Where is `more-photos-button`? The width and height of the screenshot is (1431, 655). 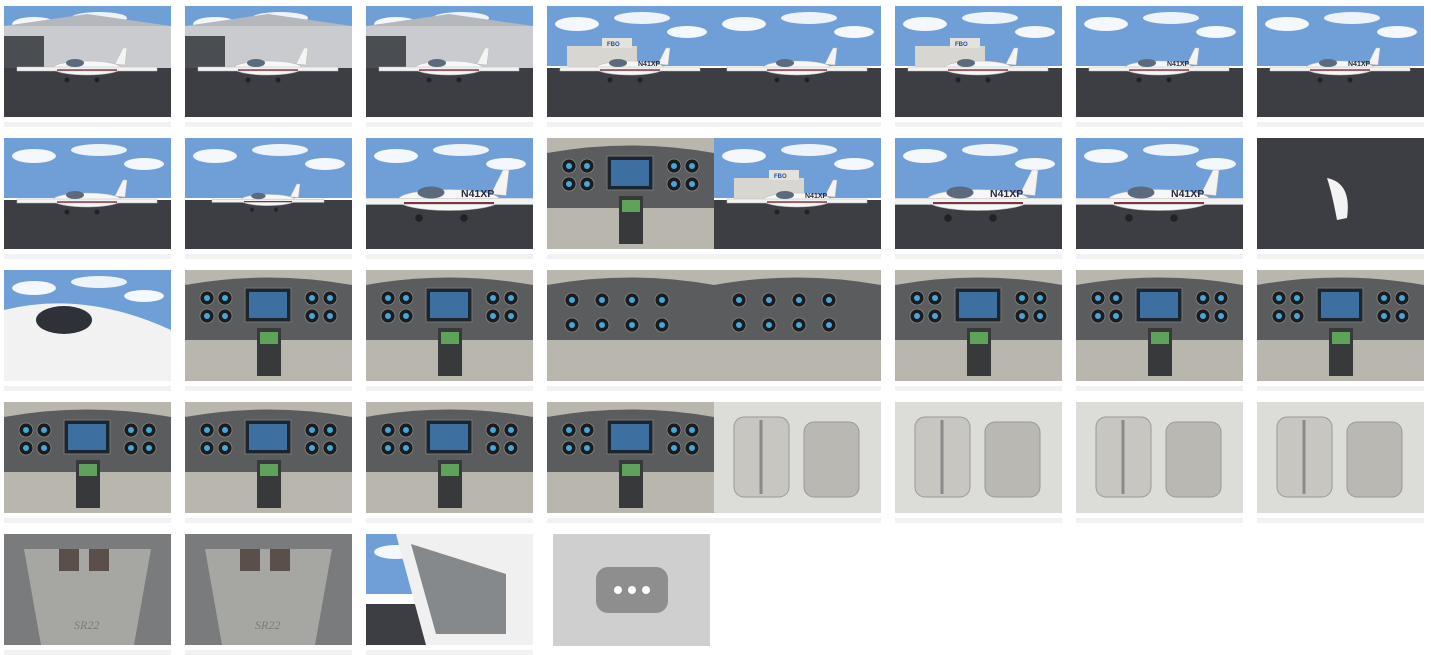
more-photos-button is located at coordinates (631, 590).